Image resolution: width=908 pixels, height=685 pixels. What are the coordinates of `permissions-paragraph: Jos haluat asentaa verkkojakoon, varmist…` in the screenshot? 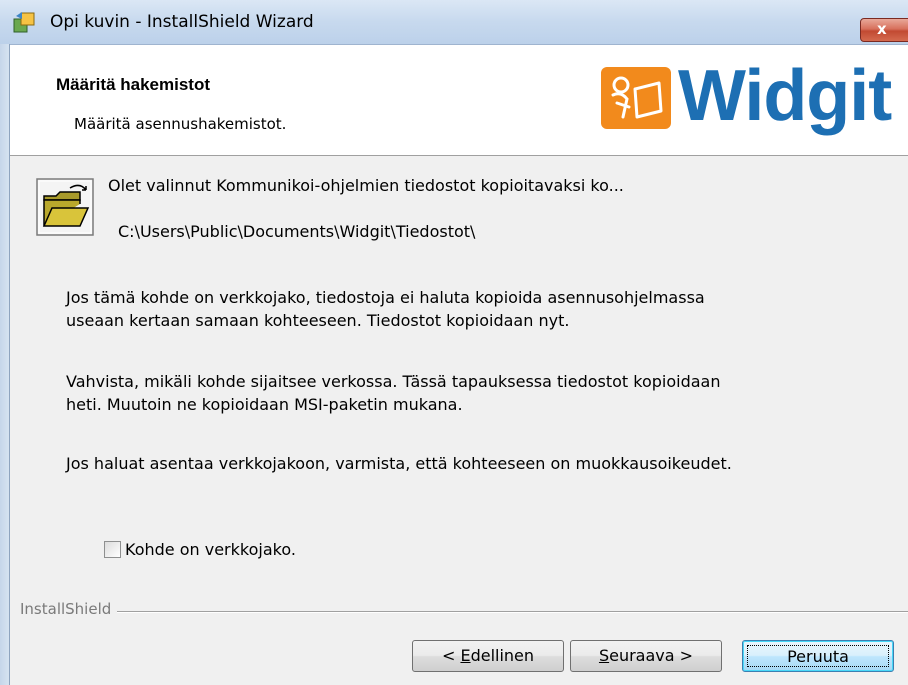 It's located at (399, 463).